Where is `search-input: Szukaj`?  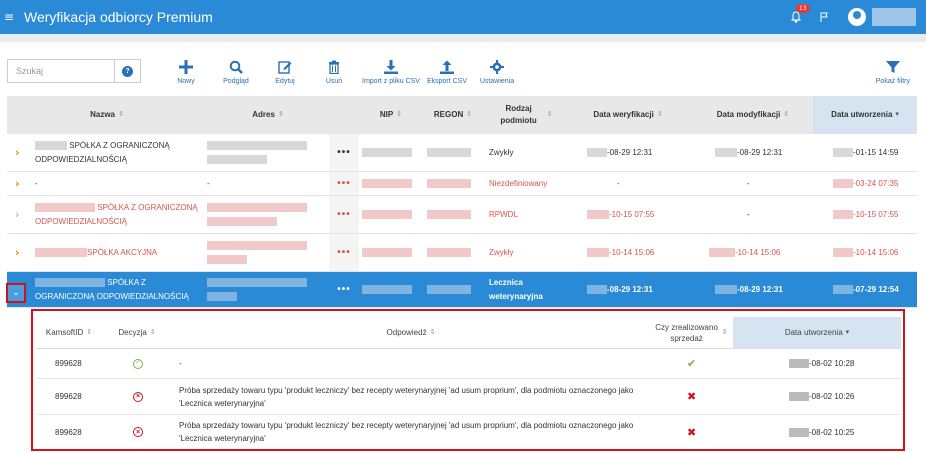 search-input: Szukaj is located at coordinates (61, 71).